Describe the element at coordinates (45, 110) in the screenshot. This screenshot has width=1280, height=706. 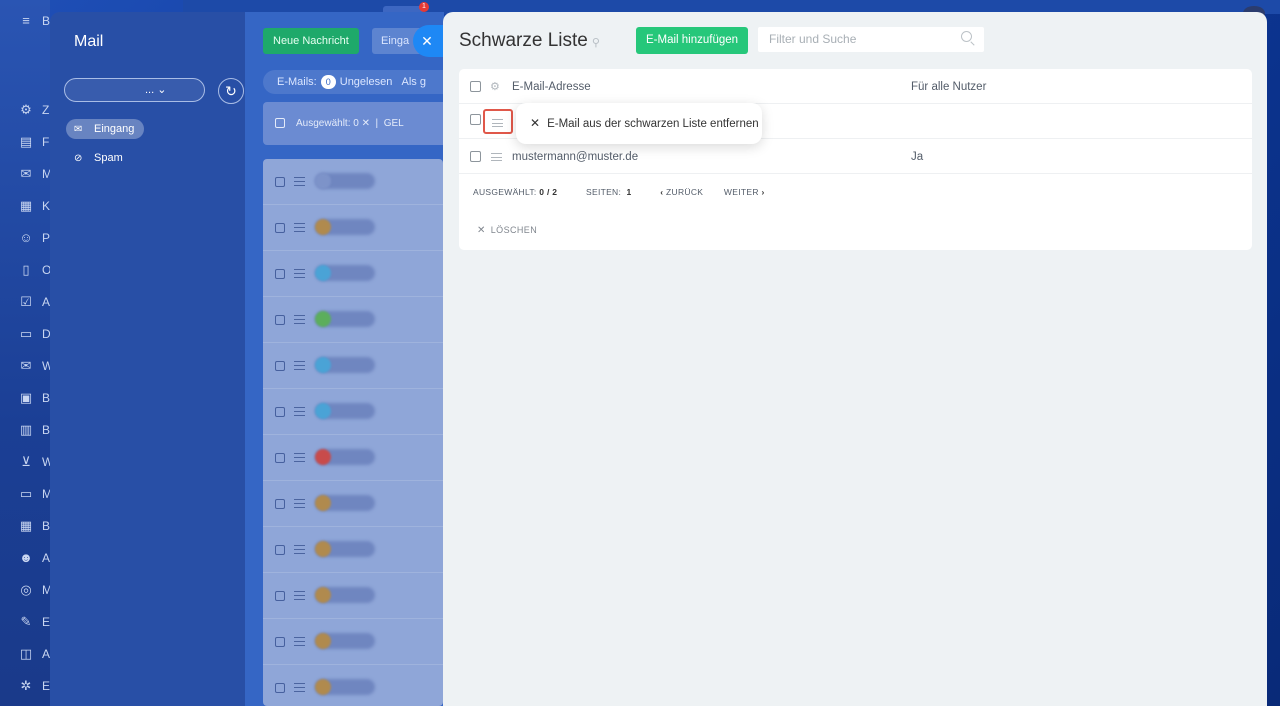
I see `nav-item-label: Z` at that location.